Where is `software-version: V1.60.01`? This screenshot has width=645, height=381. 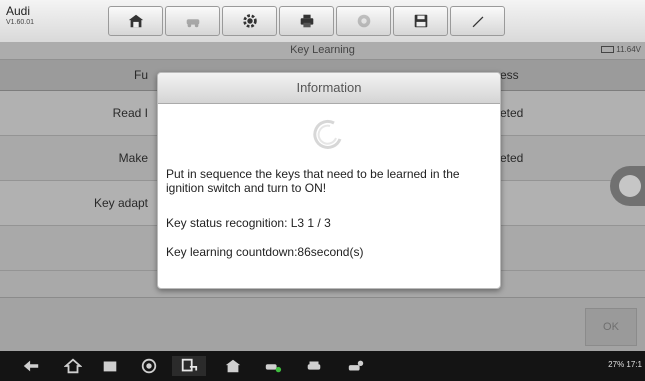
software-version: V1.60.01 is located at coordinates (20, 22).